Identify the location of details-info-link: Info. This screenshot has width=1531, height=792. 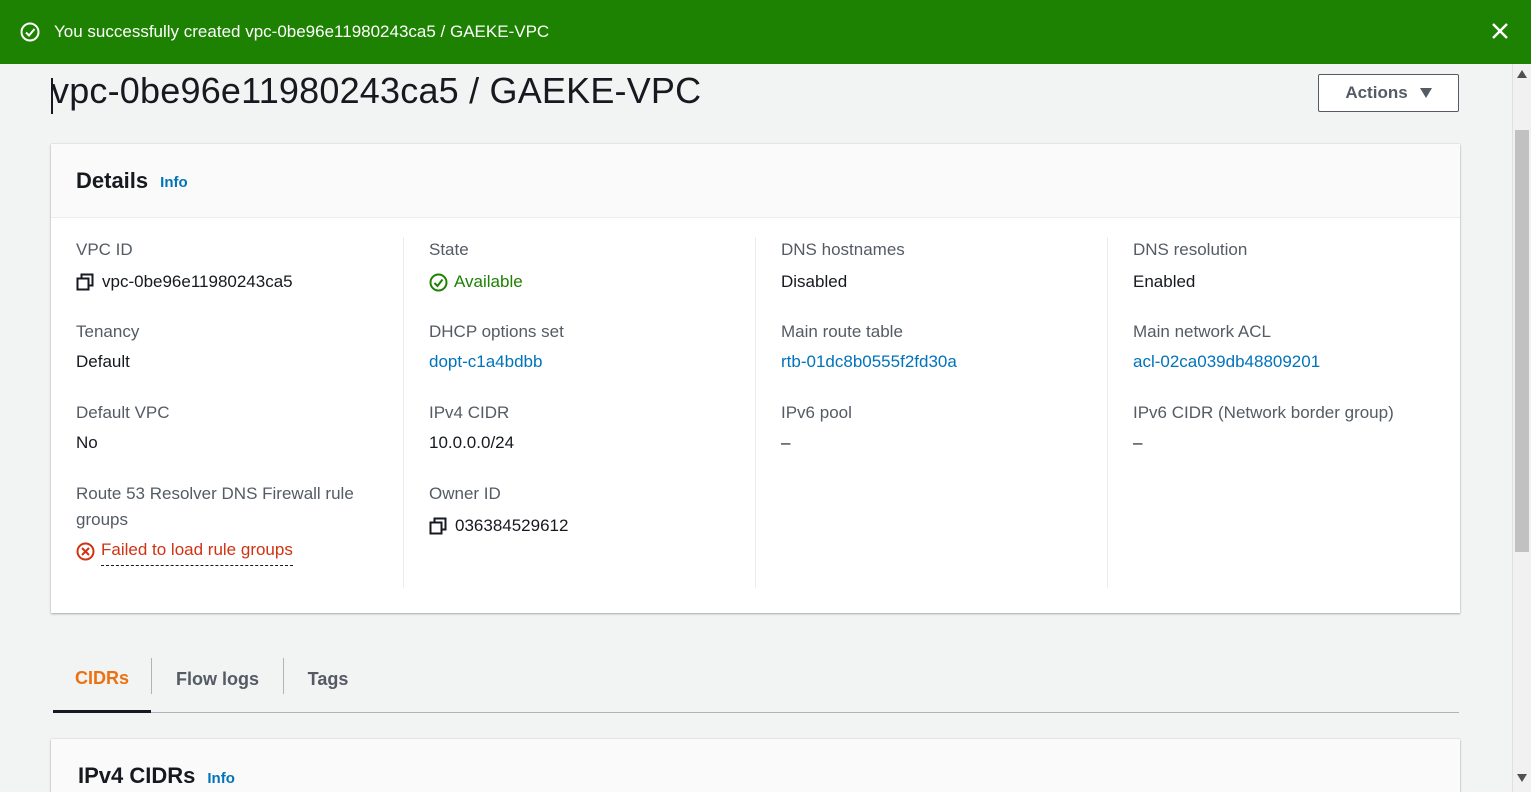
(174, 182).